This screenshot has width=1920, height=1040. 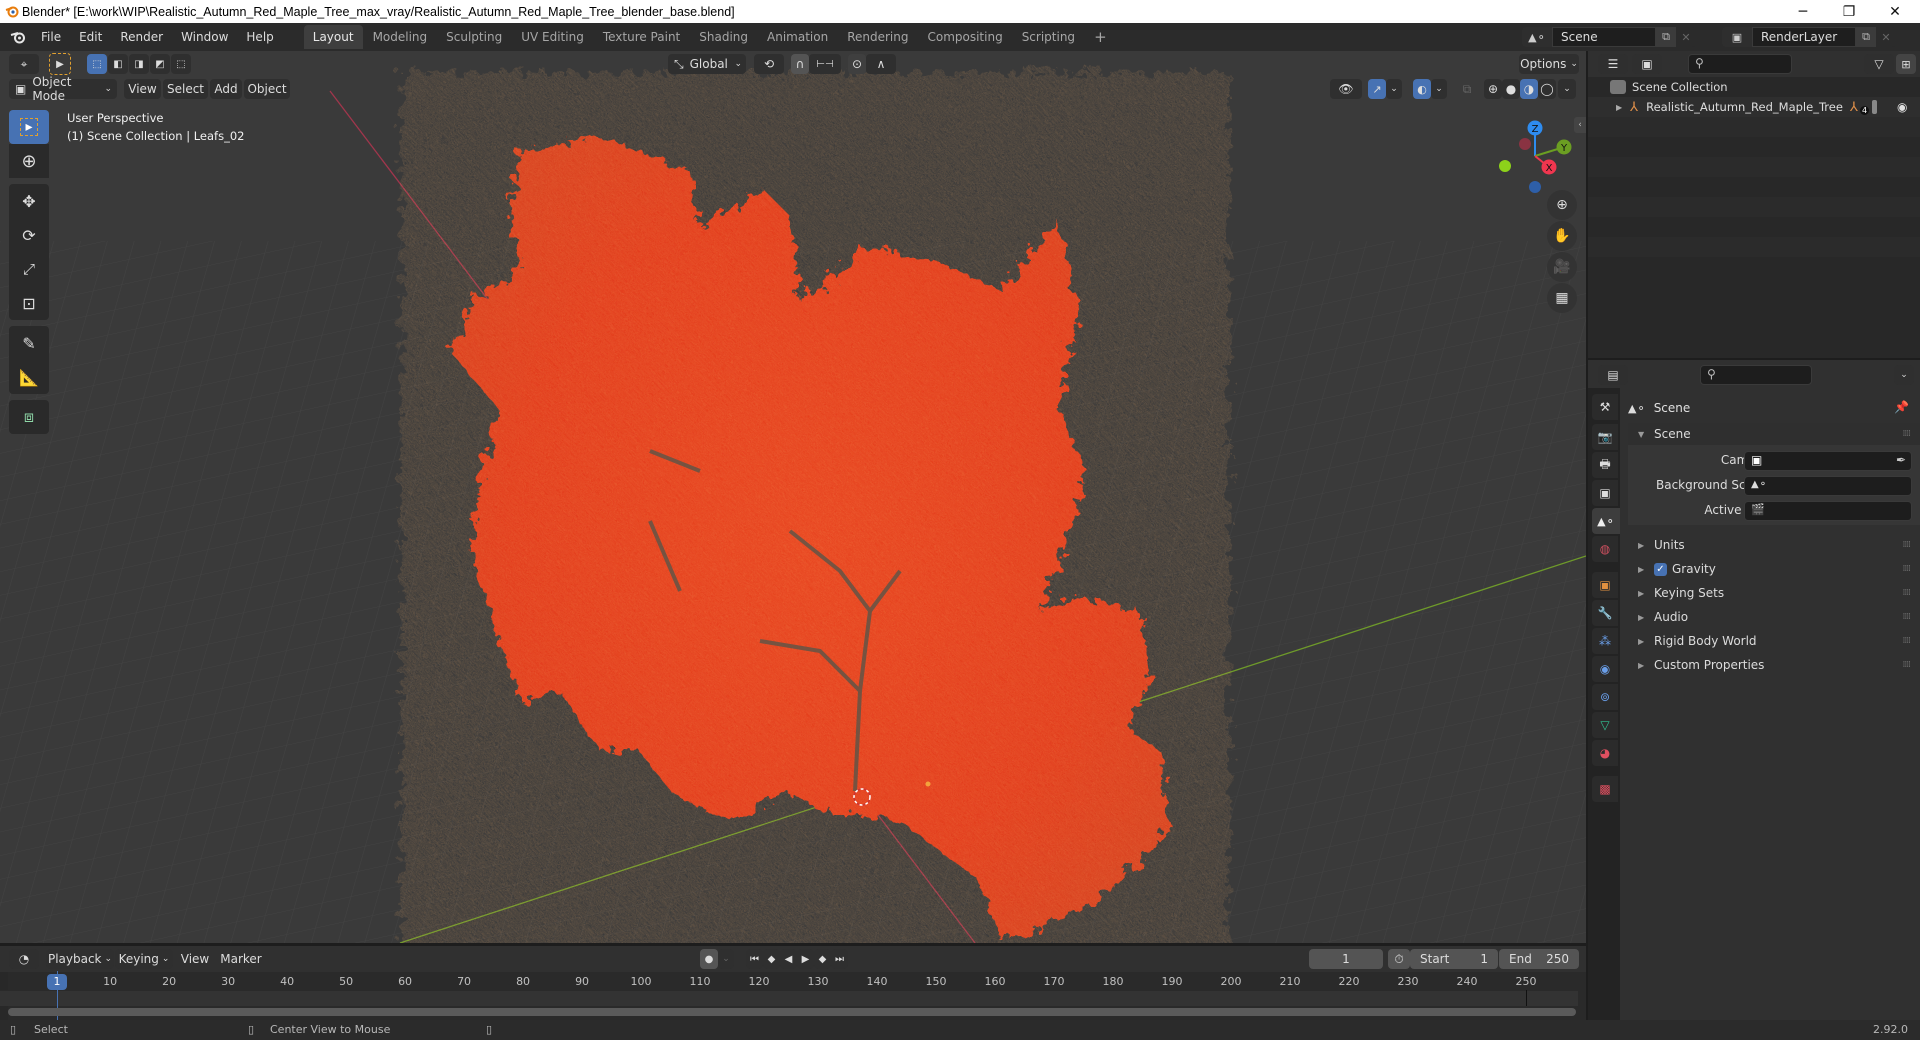 I want to click on snap-toggle: ∩, so click(x=800, y=64).